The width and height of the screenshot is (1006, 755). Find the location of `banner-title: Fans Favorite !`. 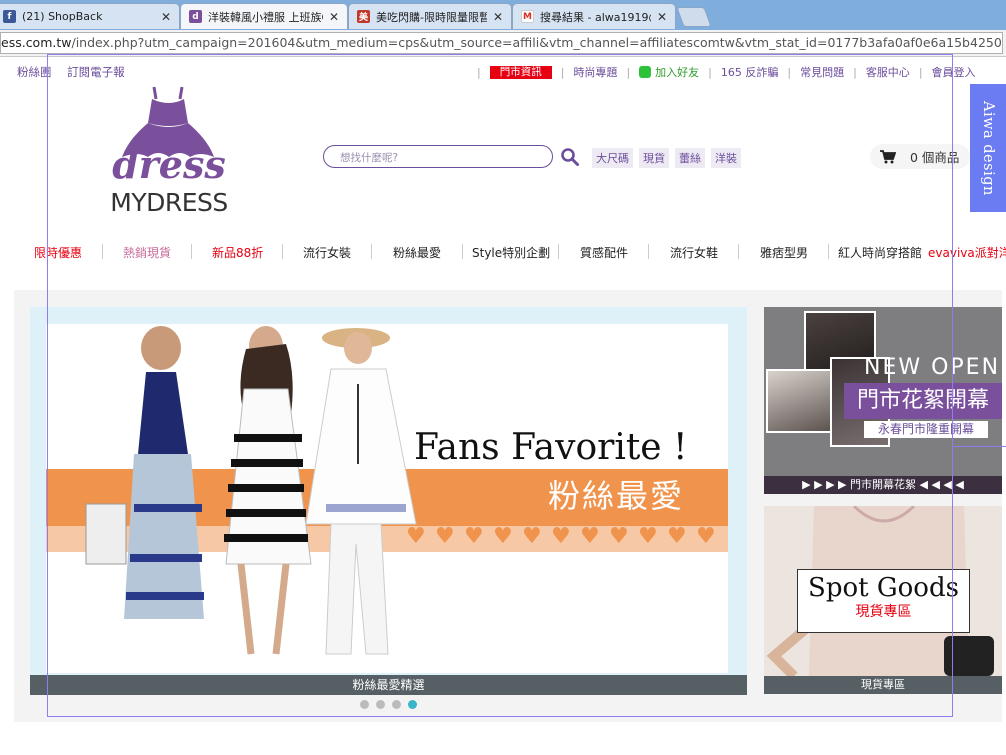

banner-title: Fans Favorite ! is located at coordinates (551, 447).